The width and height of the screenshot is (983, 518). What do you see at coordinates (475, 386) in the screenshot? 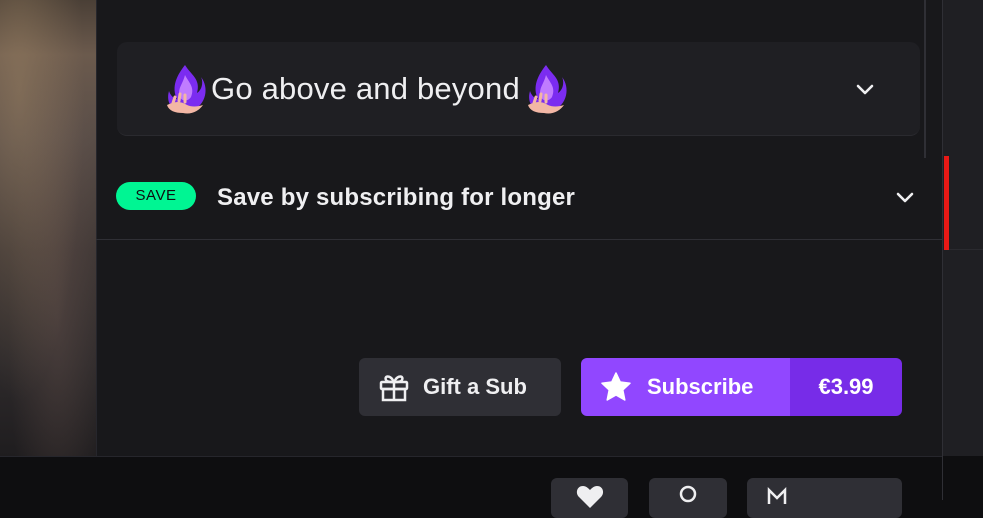
I see `gift-a-sub-label: Gift a Sub` at bounding box center [475, 386].